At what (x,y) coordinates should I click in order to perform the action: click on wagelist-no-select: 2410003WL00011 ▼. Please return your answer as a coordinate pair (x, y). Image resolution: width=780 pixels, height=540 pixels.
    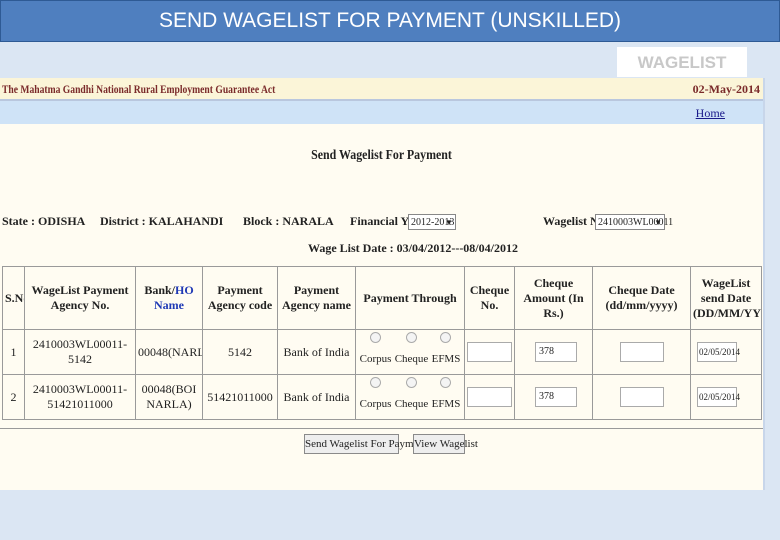
    Looking at the image, I should click on (634, 222).